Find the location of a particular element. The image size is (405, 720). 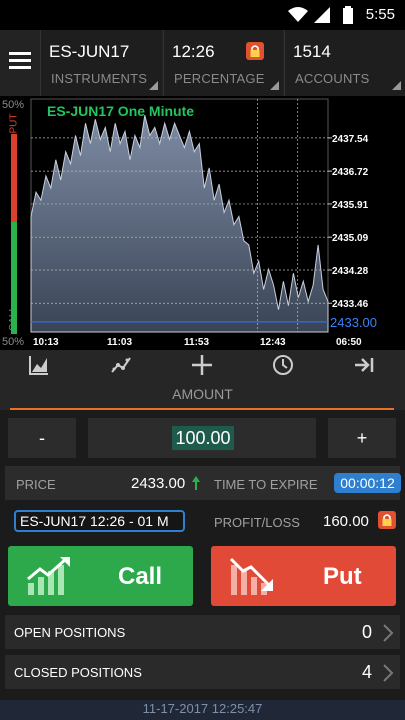

x-tick-label: 11:53 is located at coordinates (196, 342).